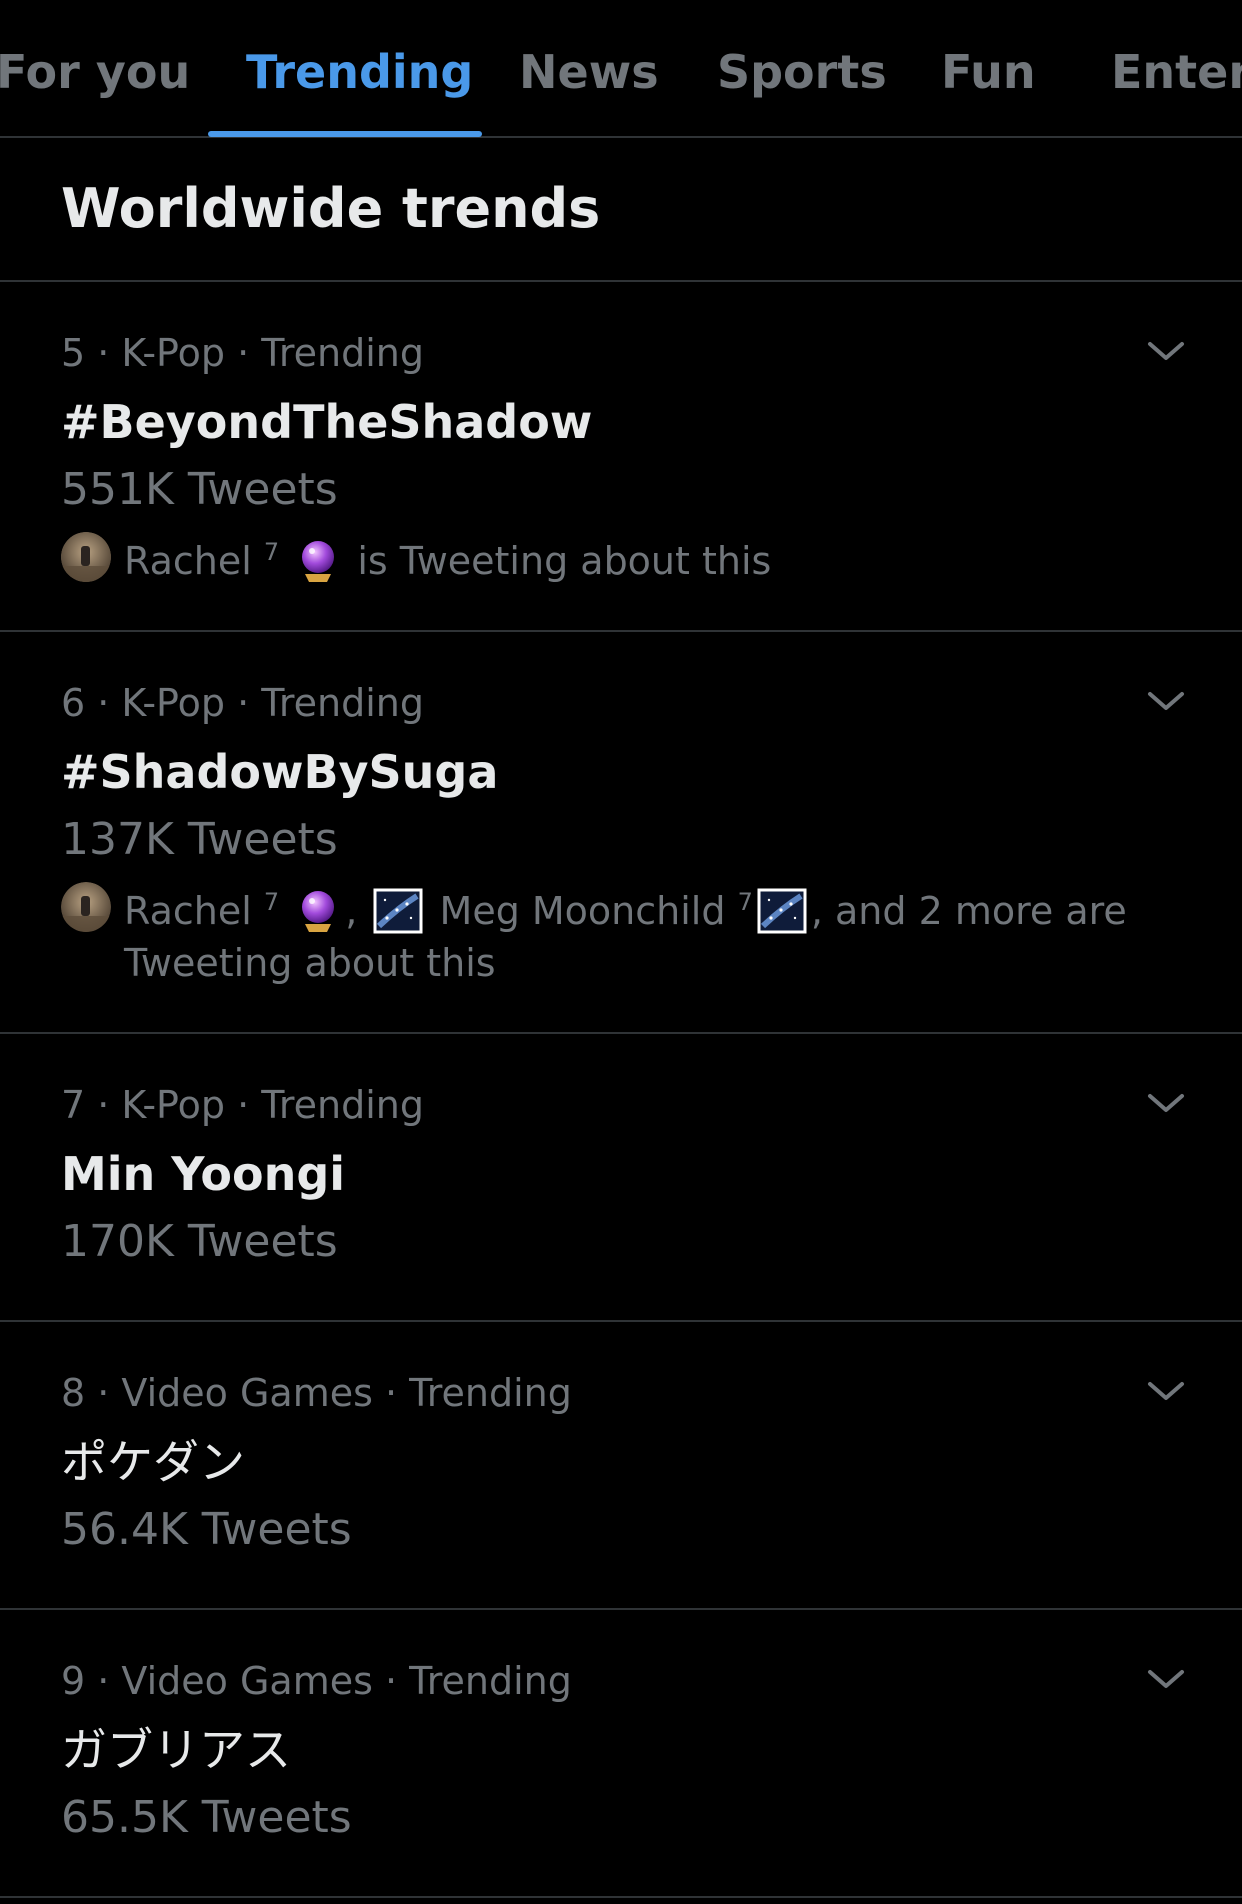 The image size is (1242, 1904). I want to click on social-context-text: Rachel 7 is Tweeting about this, so click(664, 556).